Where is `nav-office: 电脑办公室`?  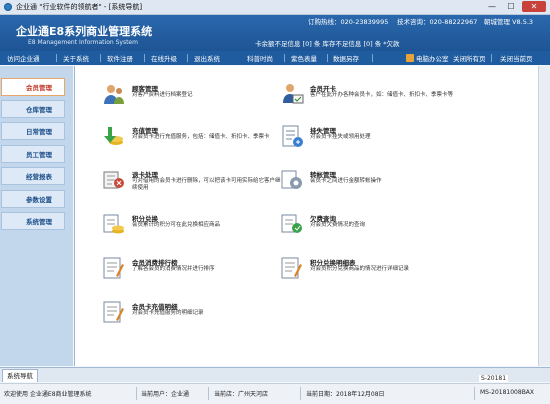
nav-office: 电脑办公室 is located at coordinates (432, 58).